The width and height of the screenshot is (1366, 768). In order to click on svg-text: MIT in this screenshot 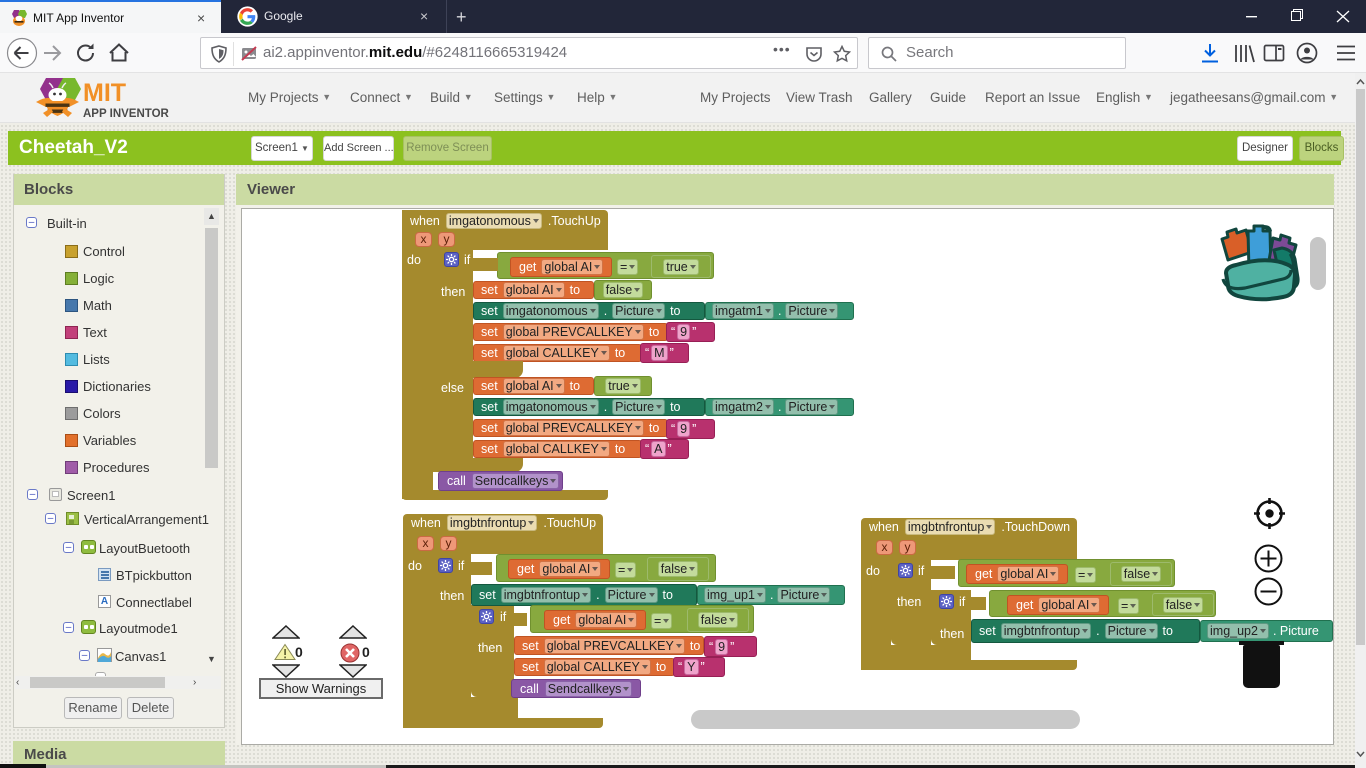, I will do `click(104, 93)`.